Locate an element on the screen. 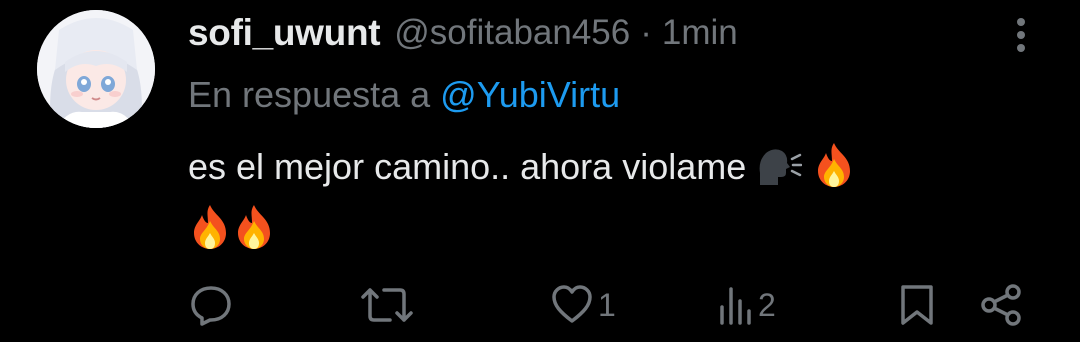 The image size is (1080, 342). bookmark-icon is located at coordinates (917, 305).